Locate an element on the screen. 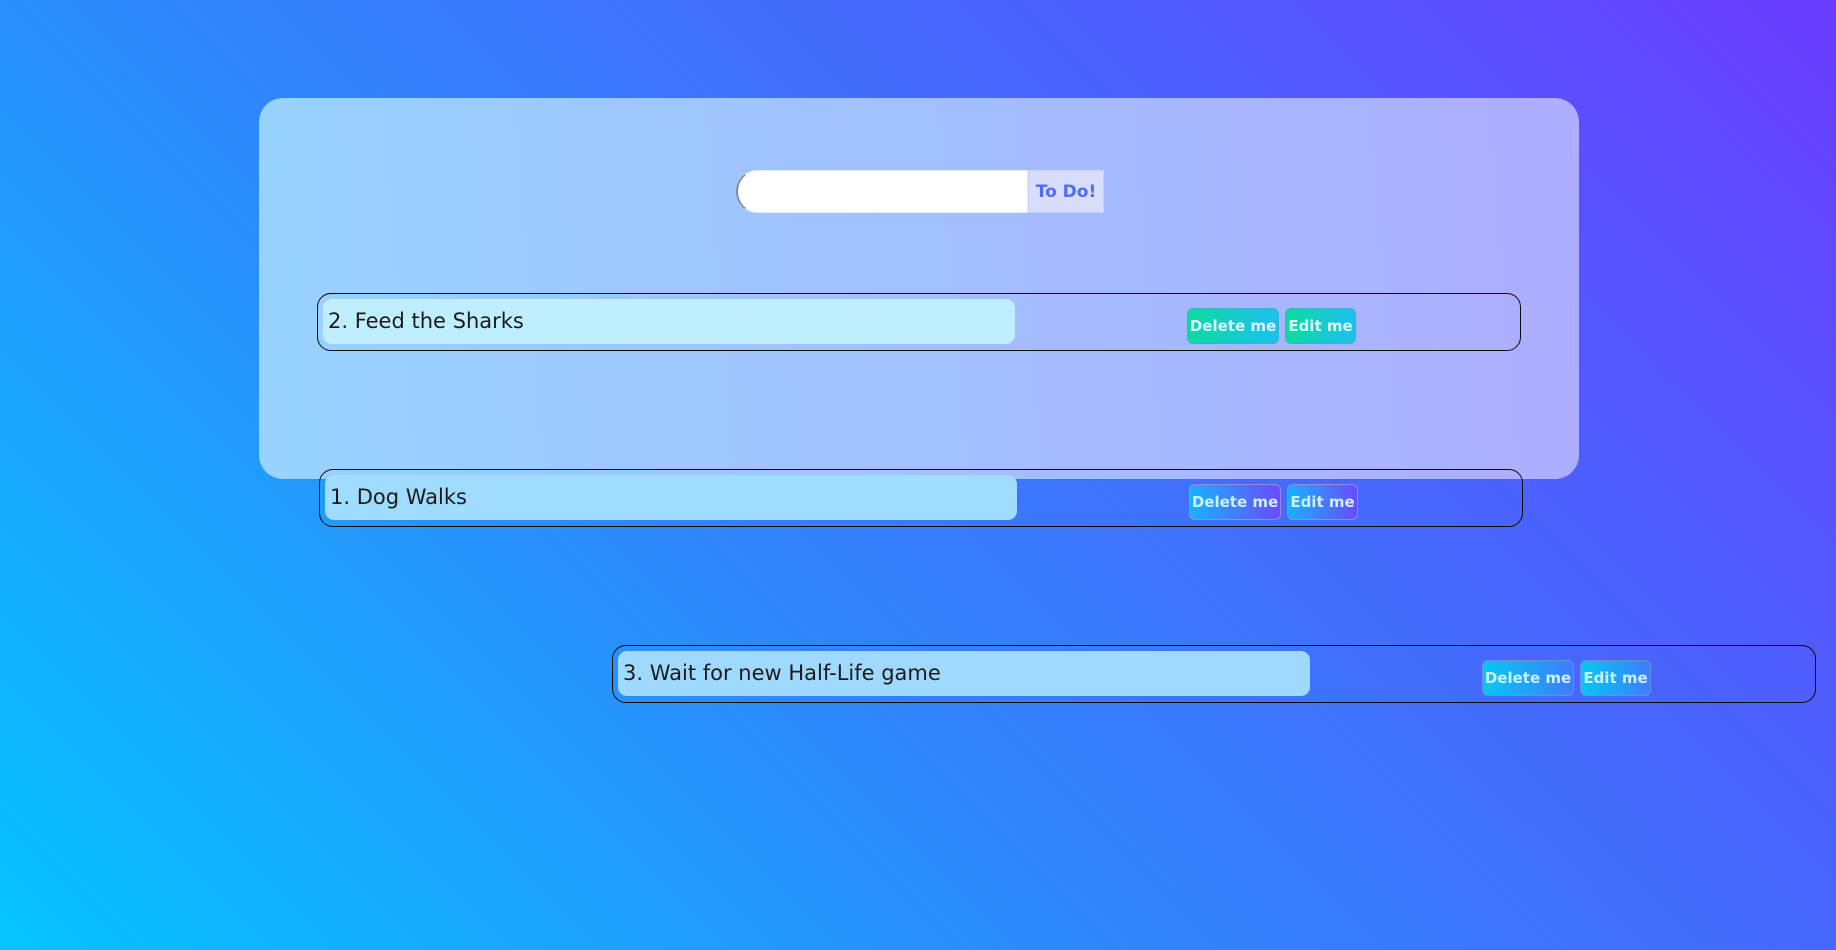  todo-form: To Do! is located at coordinates (920, 191).